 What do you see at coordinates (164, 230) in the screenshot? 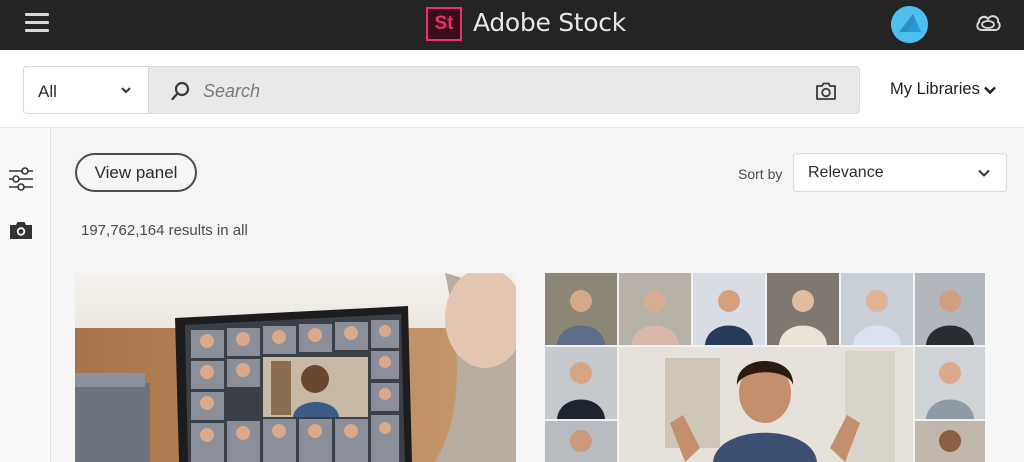
I see `results-count: 197,762,164 results in all` at bounding box center [164, 230].